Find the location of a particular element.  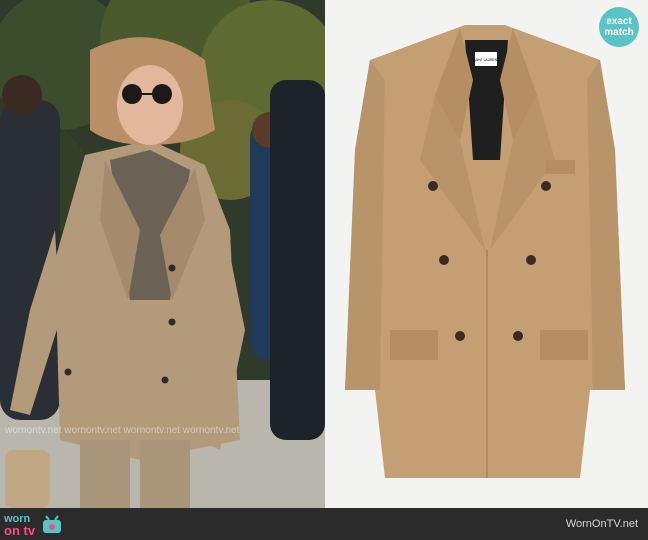

footer-bar: worn on tv WornOnTV.net is located at coordinates (324, 524).